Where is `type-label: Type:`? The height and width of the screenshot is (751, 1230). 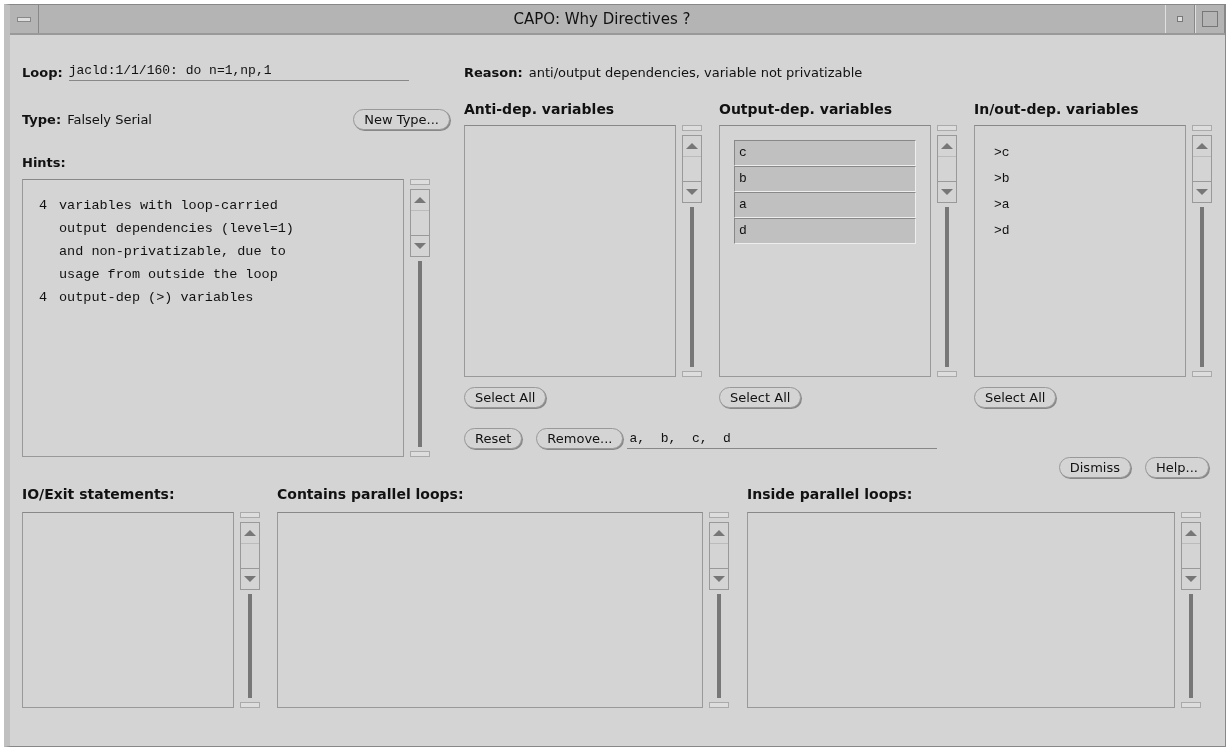 type-label: Type: is located at coordinates (42, 119).